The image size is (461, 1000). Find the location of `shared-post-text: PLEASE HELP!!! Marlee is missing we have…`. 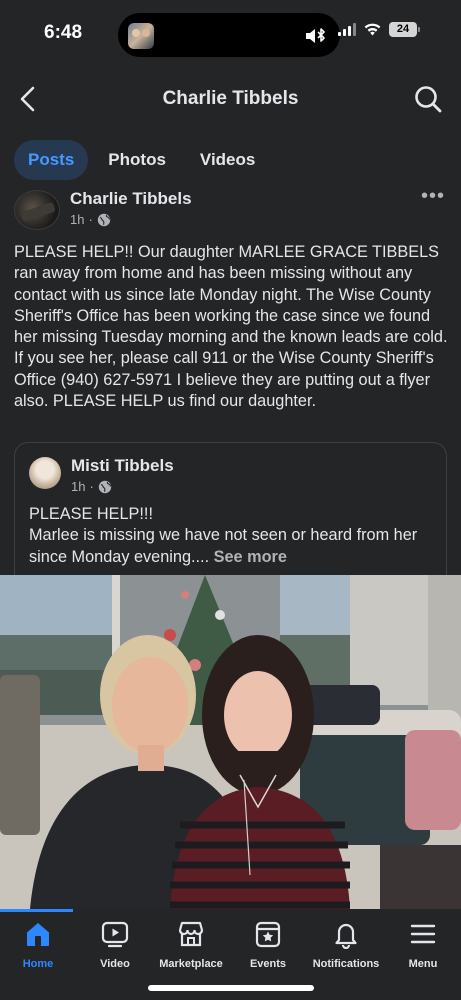

shared-post-text: PLEASE HELP!!! Marlee is missing we have… is located at coordinates (234, 536).